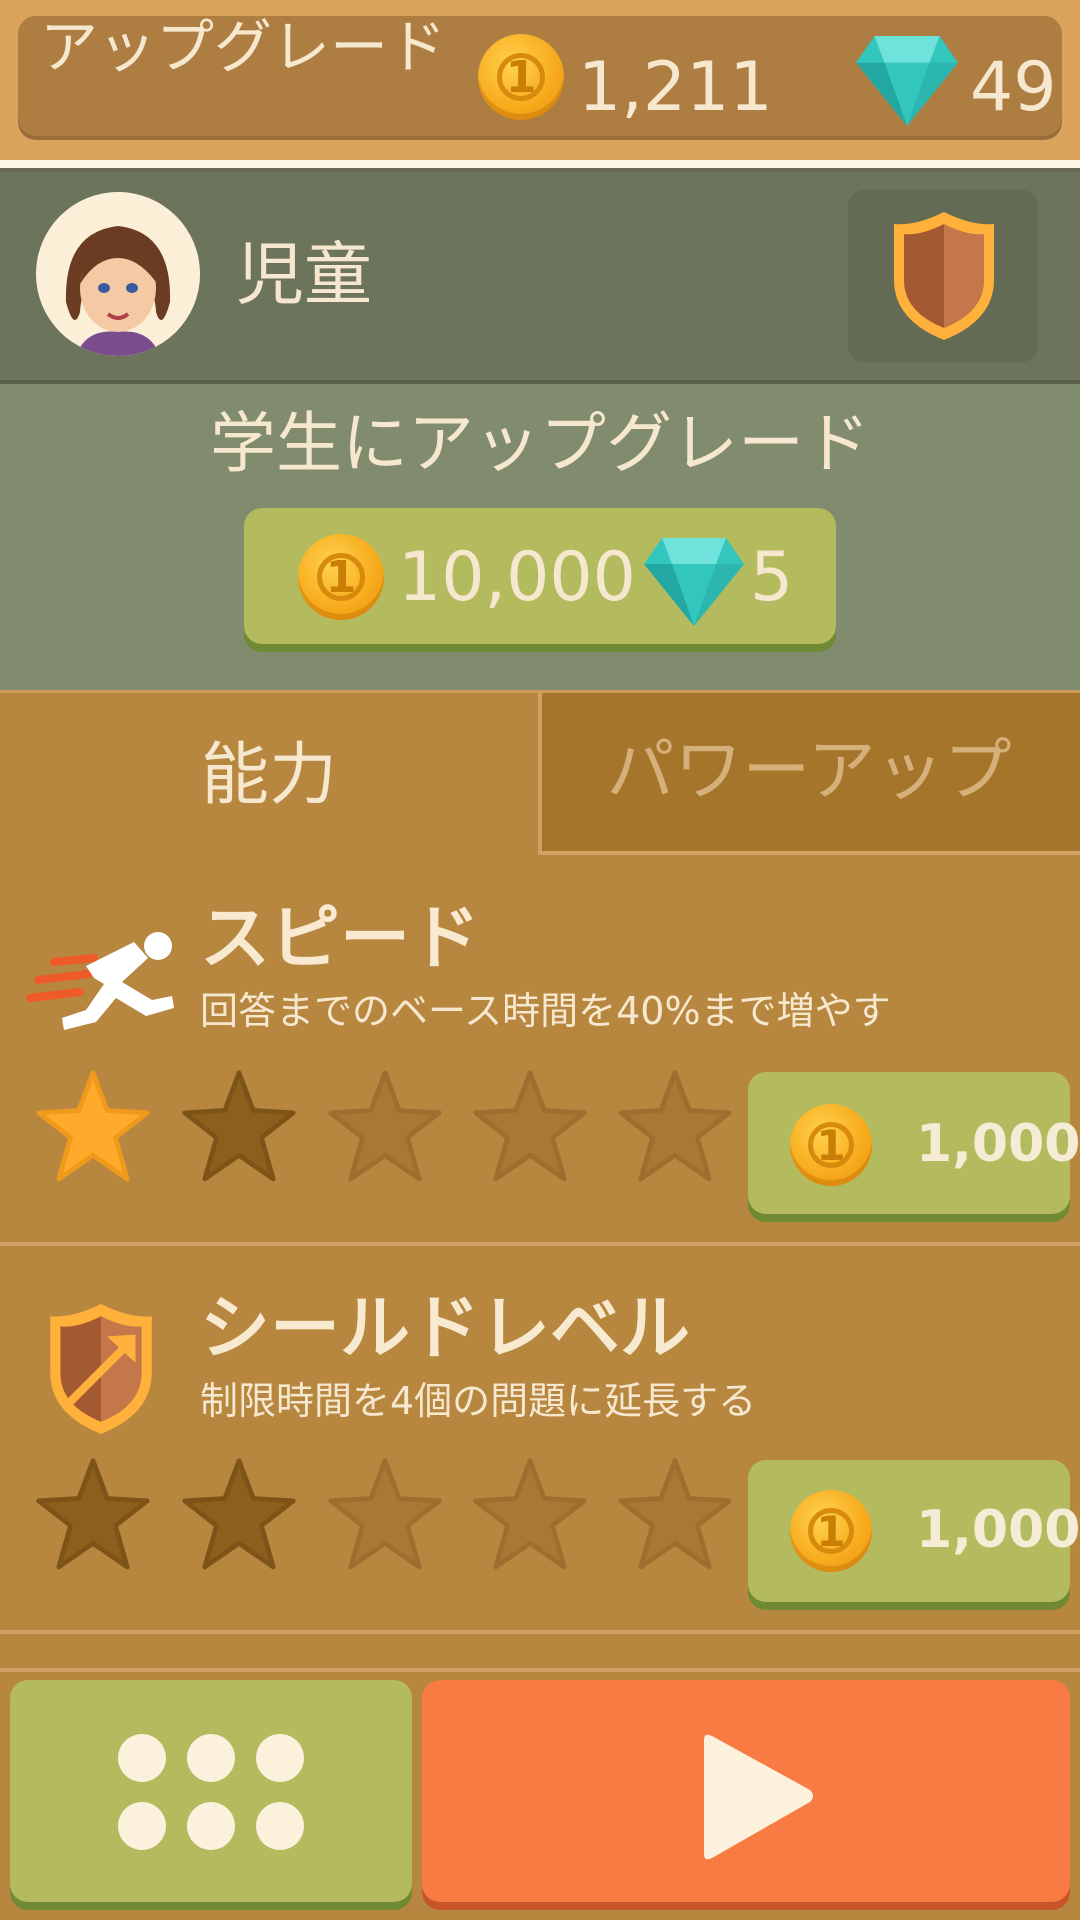  Describe the element at coordinates (304, 275) in the screenshot. I see `rank-label: 児童` at that location.